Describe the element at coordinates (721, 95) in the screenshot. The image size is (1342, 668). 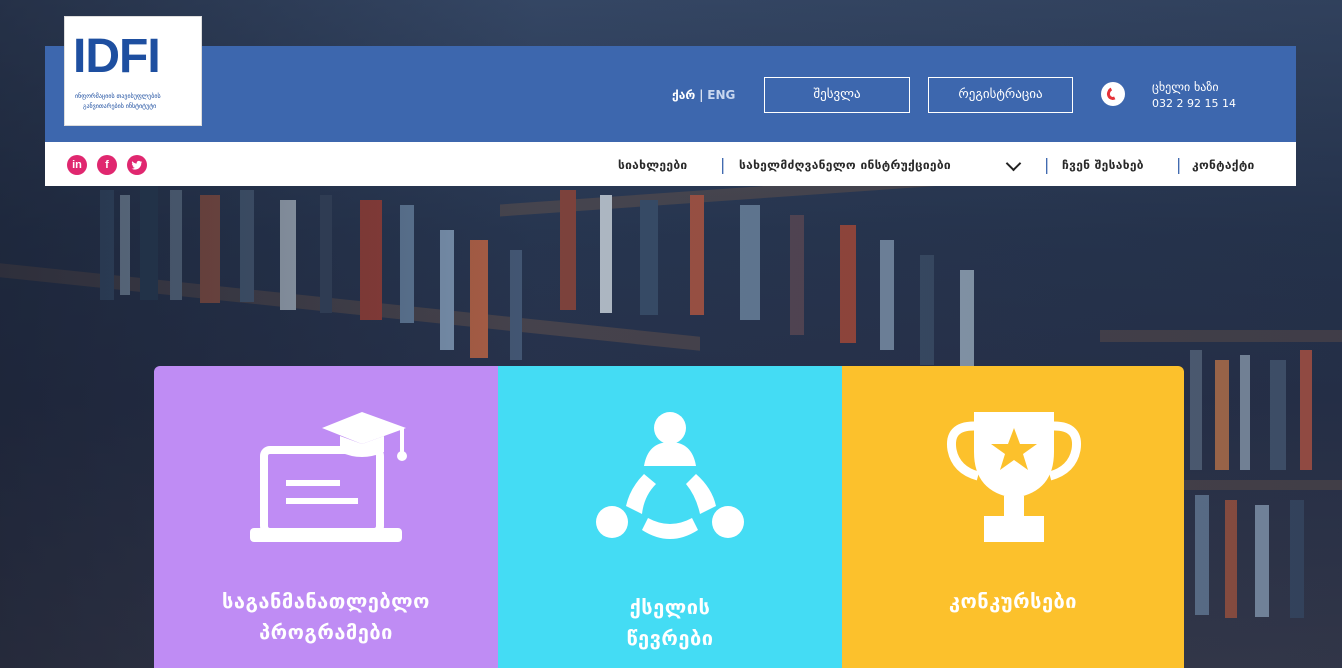
I see `lang-en-link: ENG` at that location.